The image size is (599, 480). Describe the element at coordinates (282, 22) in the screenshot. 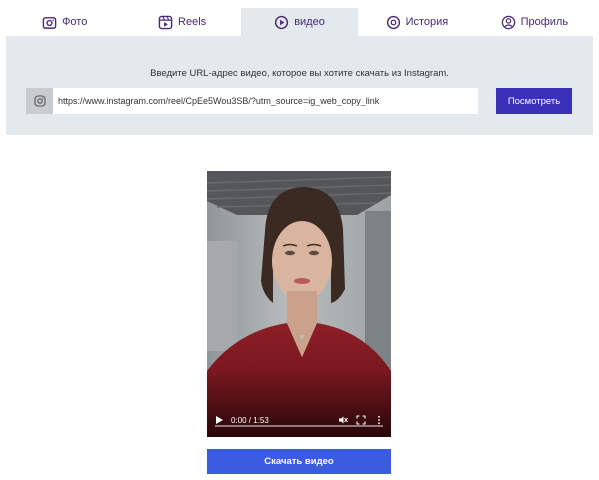

I see `play-circle-icon` at that location.